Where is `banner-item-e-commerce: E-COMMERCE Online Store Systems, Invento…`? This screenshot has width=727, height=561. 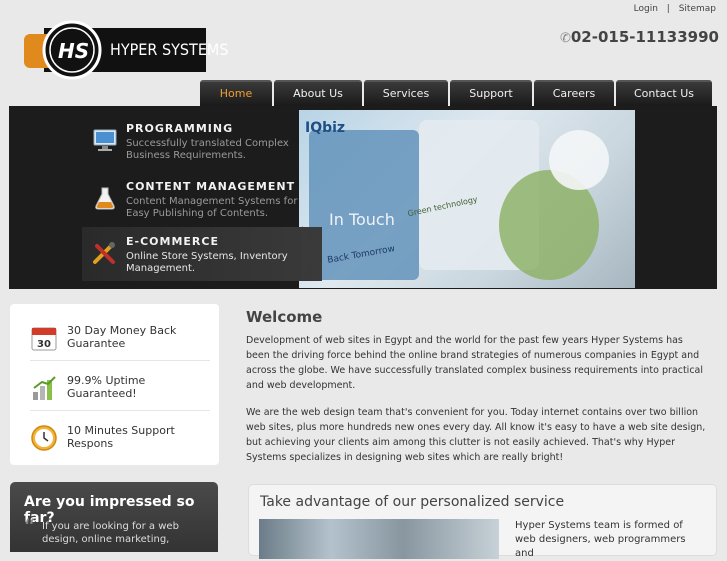
banner-item-e-commerce: E-COMMERCE Online Store Systems, Invento… is located at coordinates (202, 254).